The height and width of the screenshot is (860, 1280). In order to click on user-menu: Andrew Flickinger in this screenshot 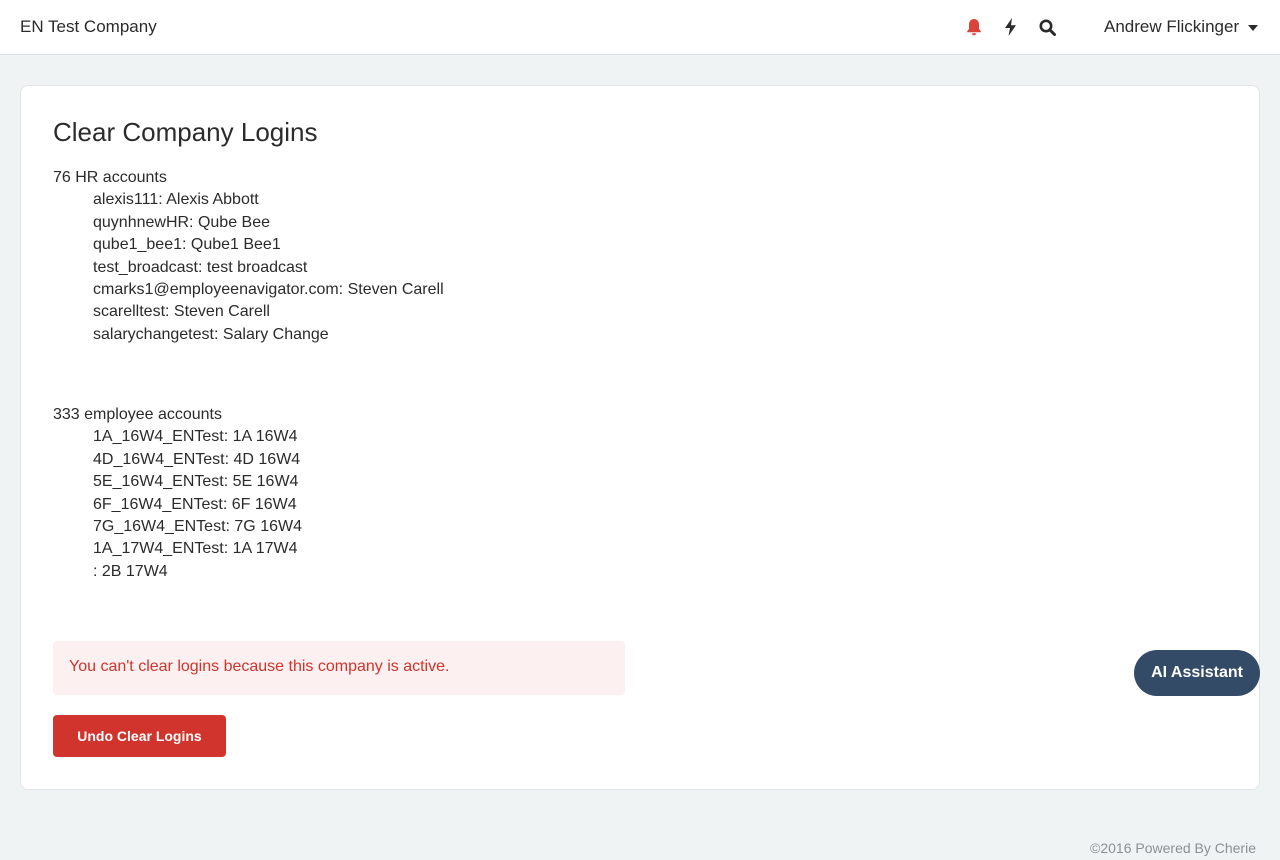, I will do `click(1181, 27)`.